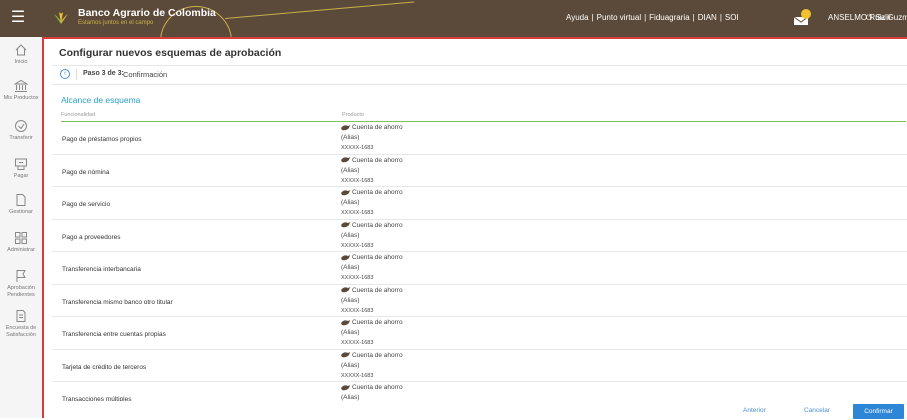 The width and height of the screenshot is (907, 420). Describe the element at coordinates (102, 139) in the screenshot. I see `row-funcionalidad: Pago de préstamos propios` at that location.